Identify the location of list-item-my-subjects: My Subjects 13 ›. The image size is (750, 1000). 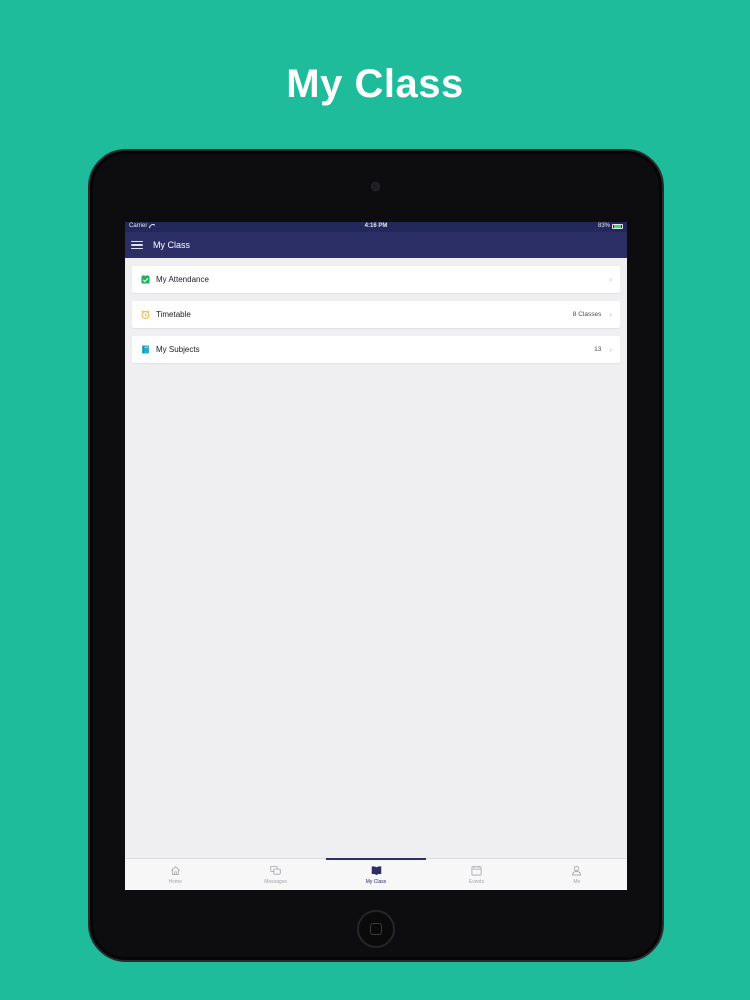
(376, 349).